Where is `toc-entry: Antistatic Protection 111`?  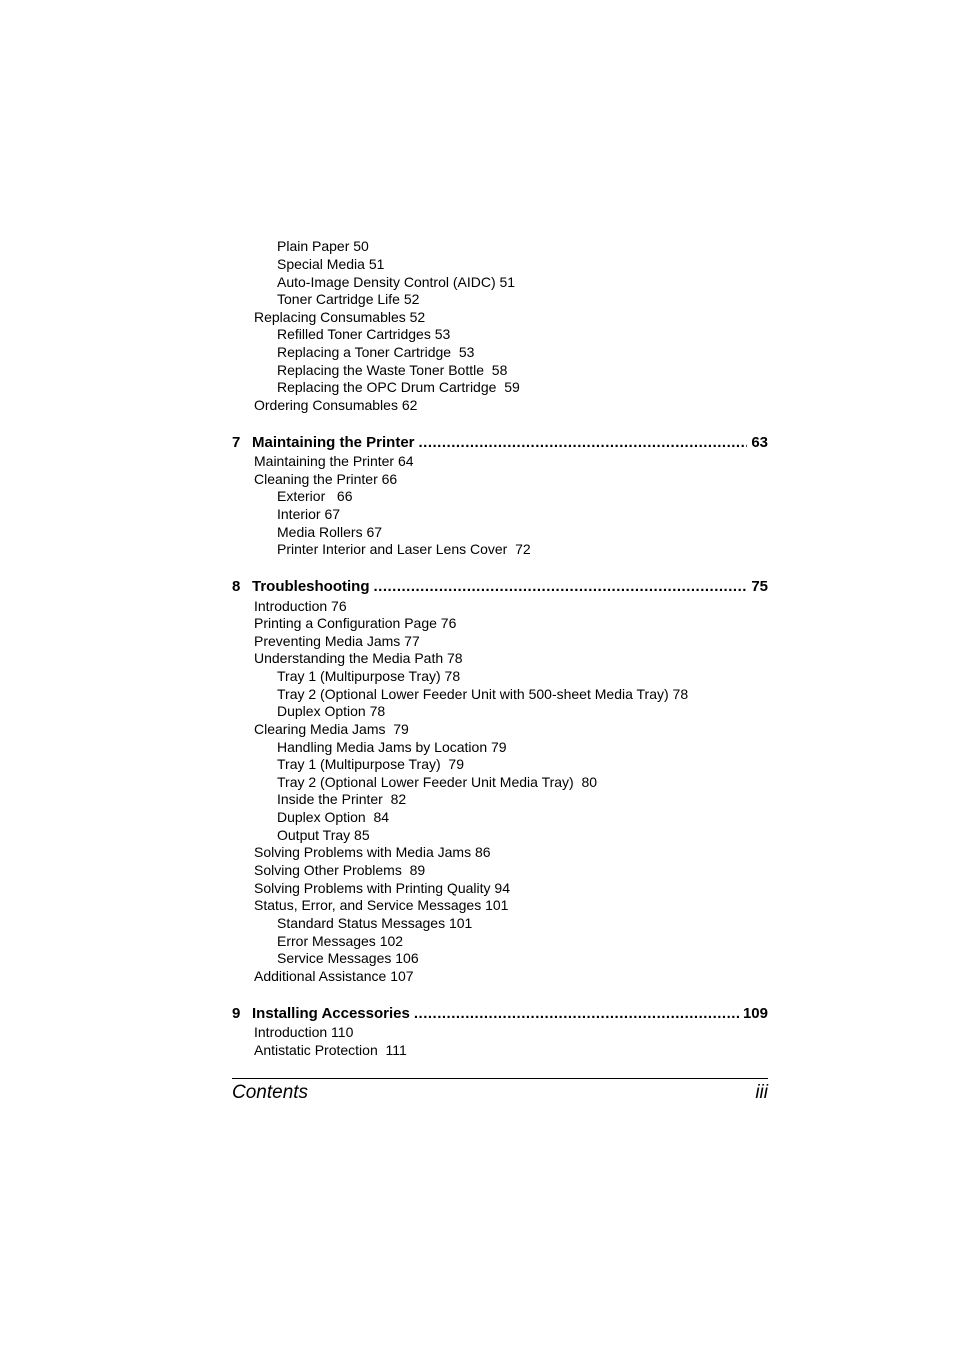 toc-entry: Antistatic Protection 111 is located at coordinates (330, 1050).